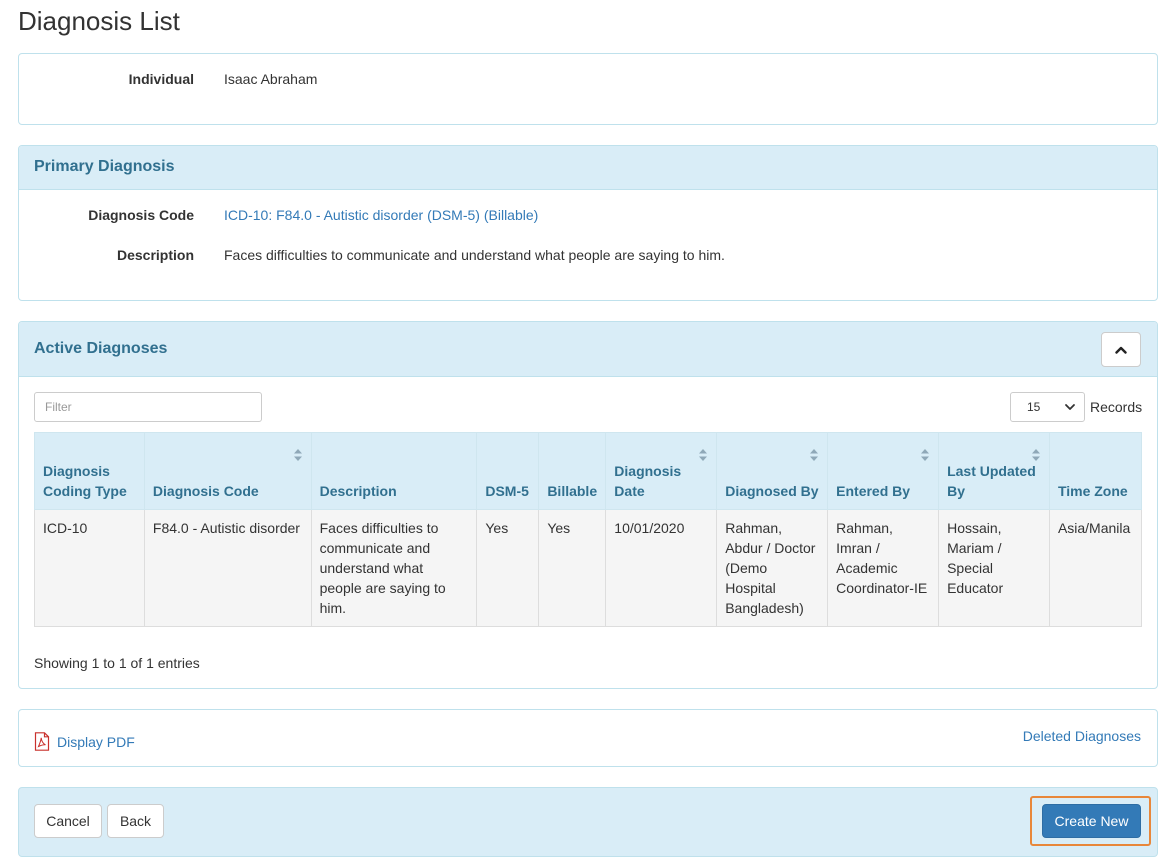  What do you see at coordinates (1095, 471) in the screenshot?
I see `column-header-time-zone: Time Zone` at bounding box center [1095, 471].